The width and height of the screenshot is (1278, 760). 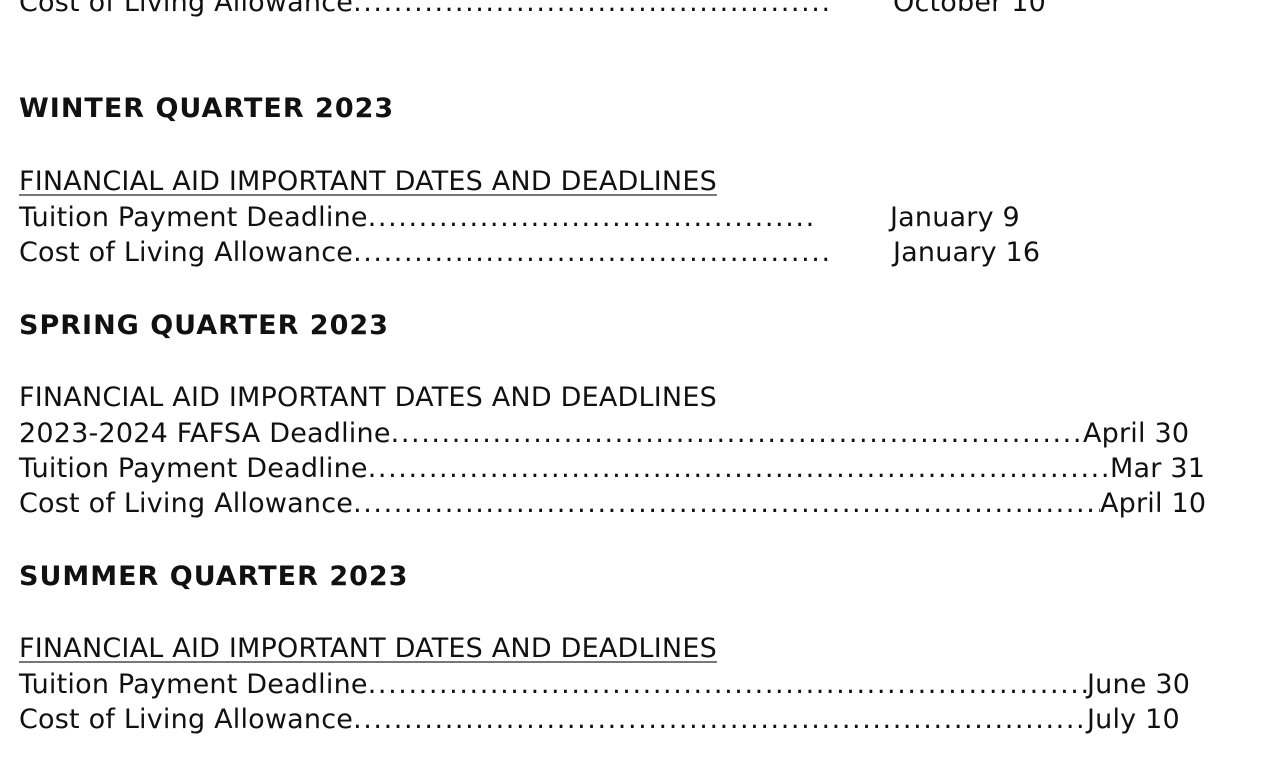 I want to click on quarter-heading-summer: SUMMER QUARTER 2023, so click(x=214, y=576).